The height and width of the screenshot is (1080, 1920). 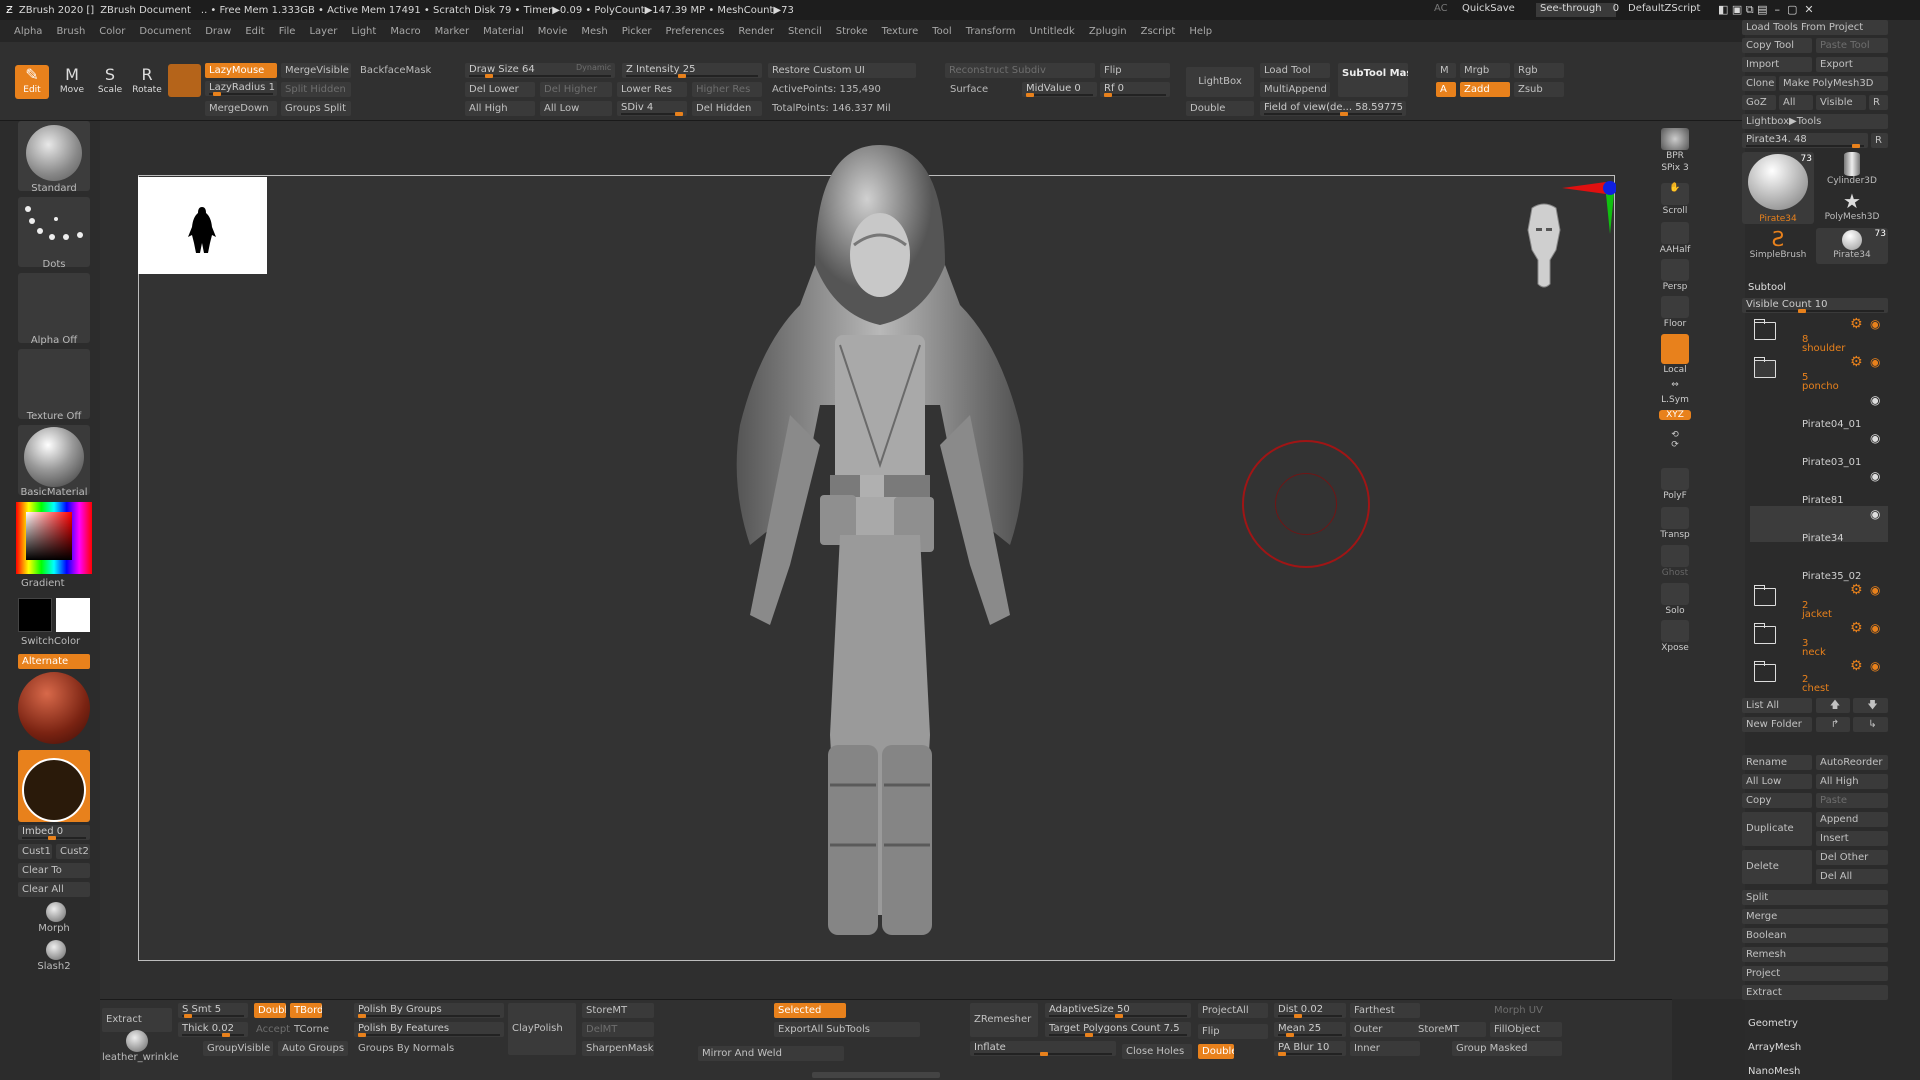 What do you see at coordinates (1777, 64) in the screenshot?
I see `import-button: Import` at bounding box center [1777, 64].